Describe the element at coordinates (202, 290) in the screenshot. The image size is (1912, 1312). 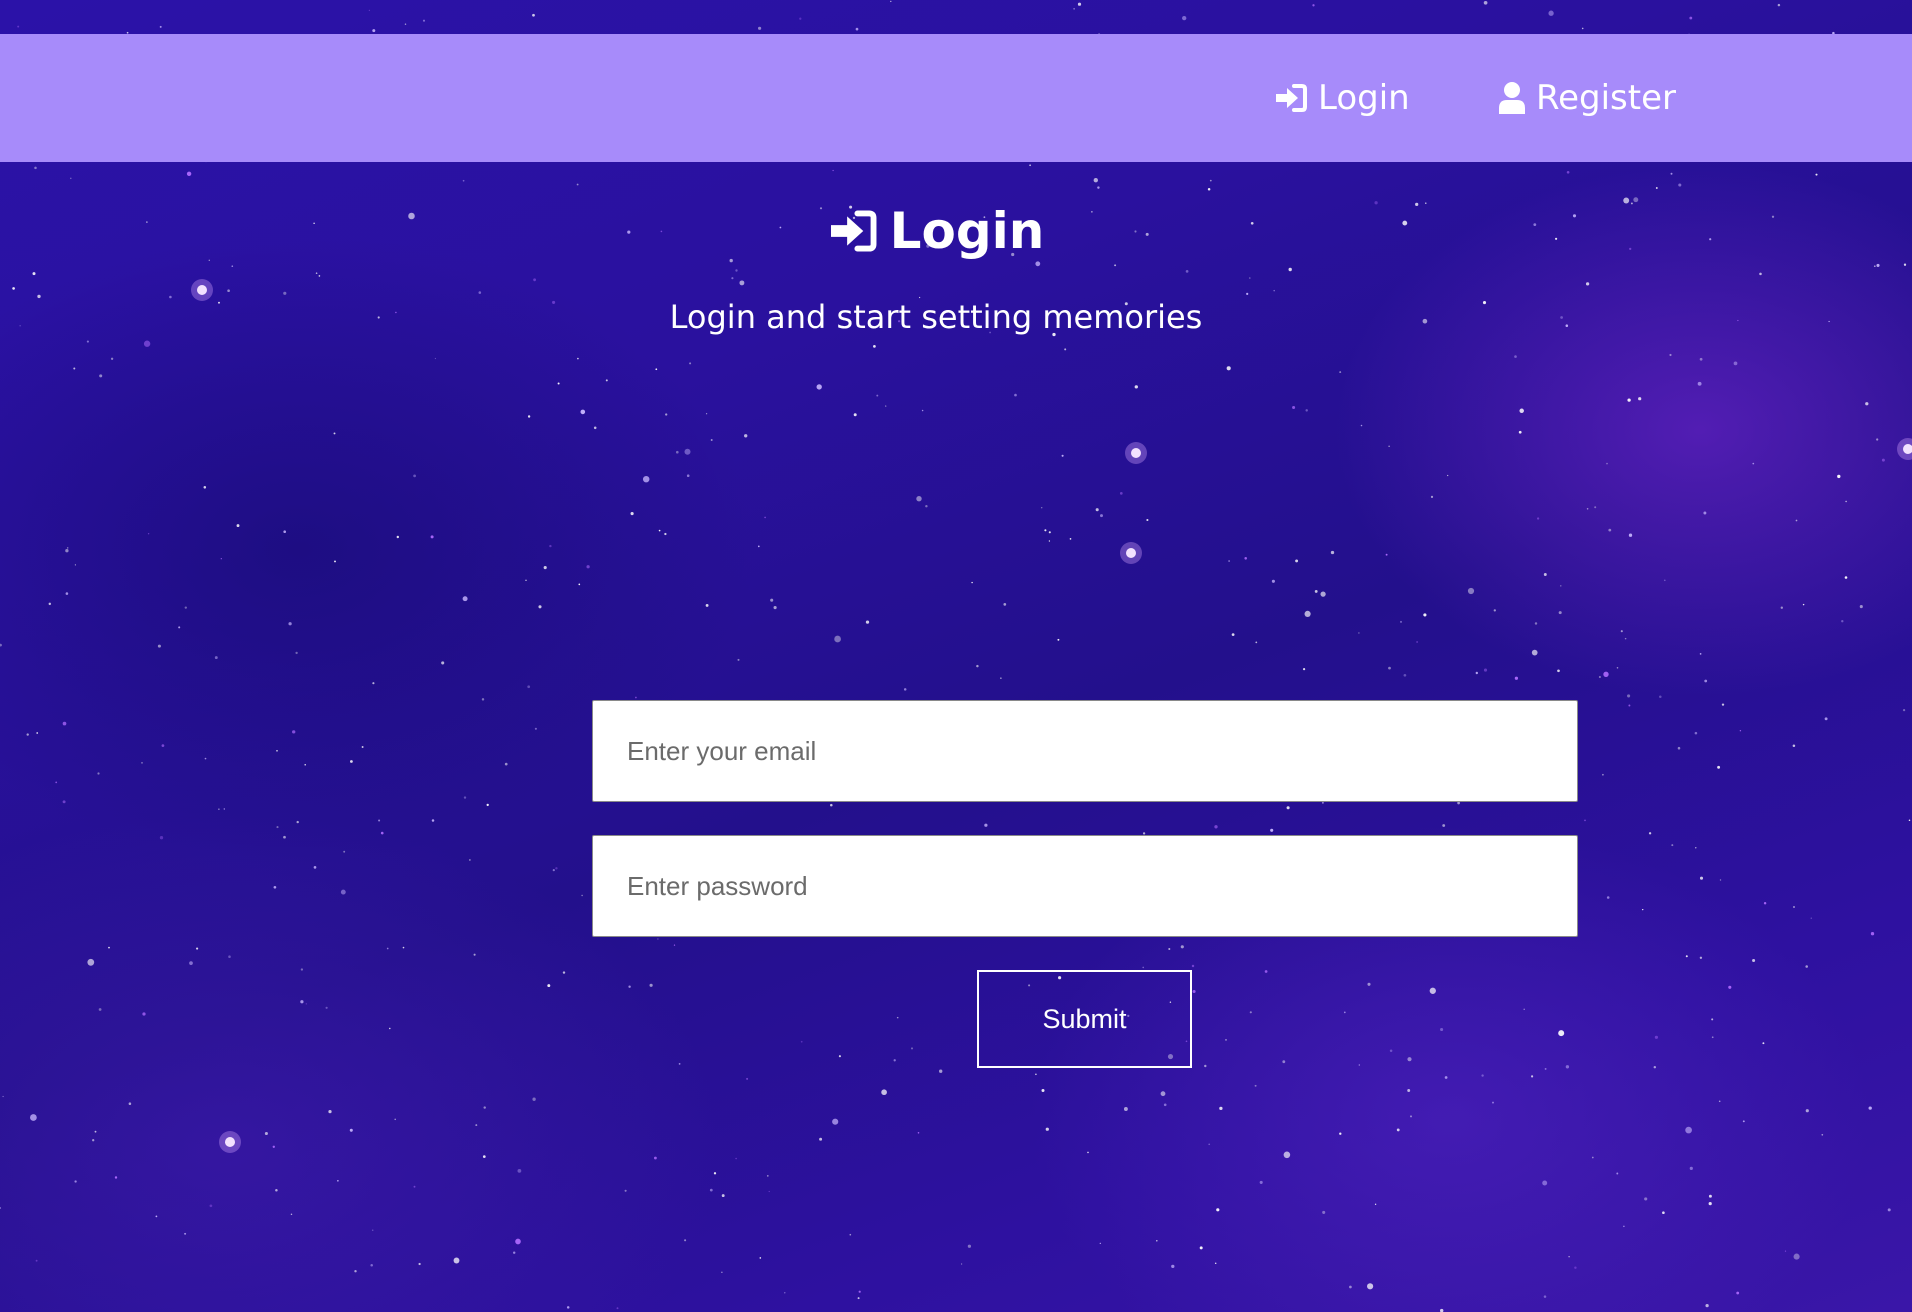
I see `glow-star-core` at that location.